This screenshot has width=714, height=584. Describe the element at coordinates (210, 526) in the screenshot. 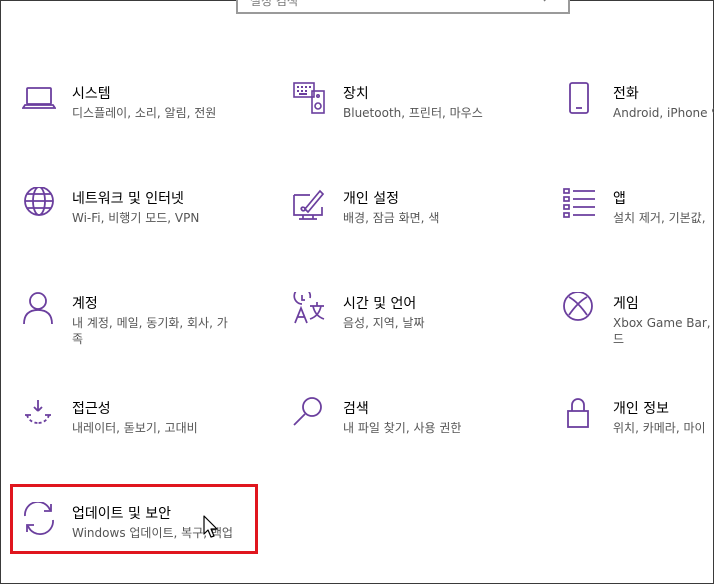

I see `mouse-cursor-icon` at that location.